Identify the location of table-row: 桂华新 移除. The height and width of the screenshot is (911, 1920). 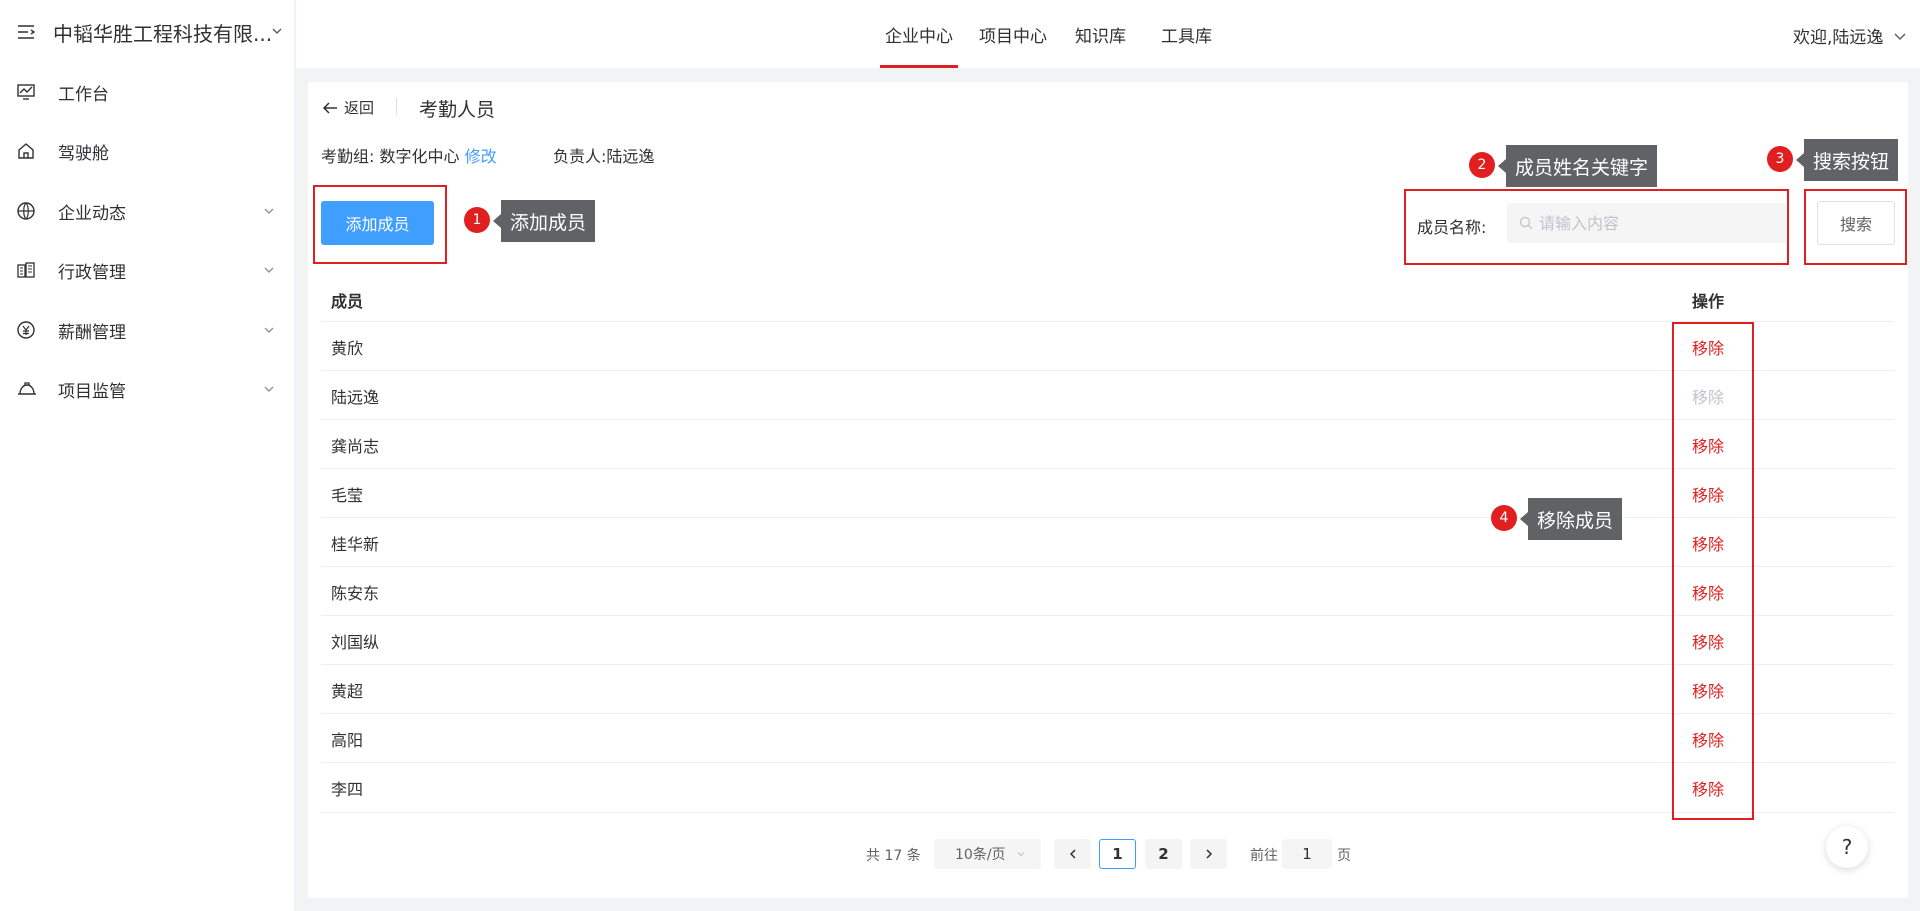
(1107, 541).